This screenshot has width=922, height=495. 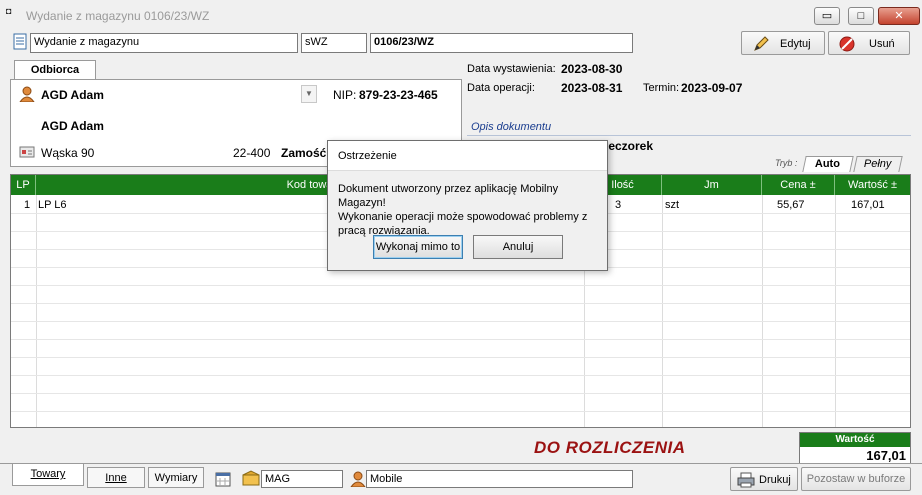 What do you see at coordinates (358, 480) in the screenshot?
I see `user-icon` at bounding box center [358, 480].